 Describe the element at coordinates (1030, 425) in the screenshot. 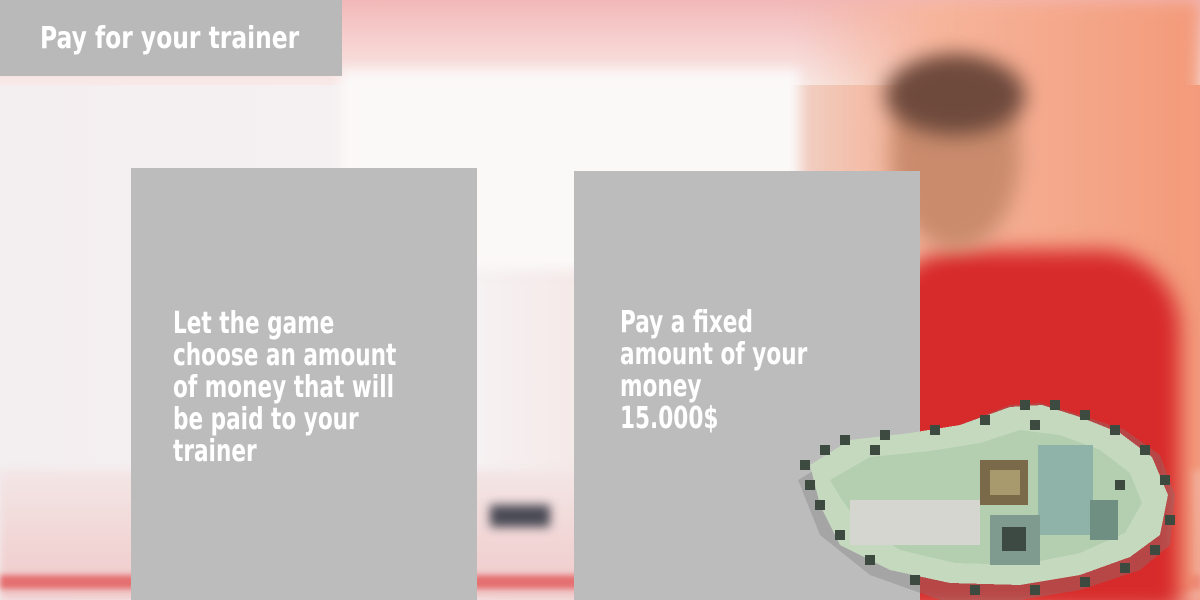

I see `trainer-figure-body` at that location.